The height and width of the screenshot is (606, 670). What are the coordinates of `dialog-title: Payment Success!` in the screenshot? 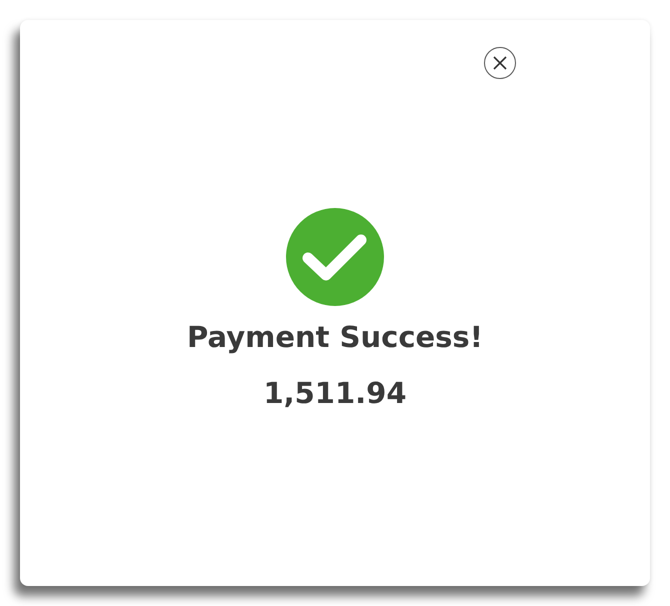 It's located at (335, 337).